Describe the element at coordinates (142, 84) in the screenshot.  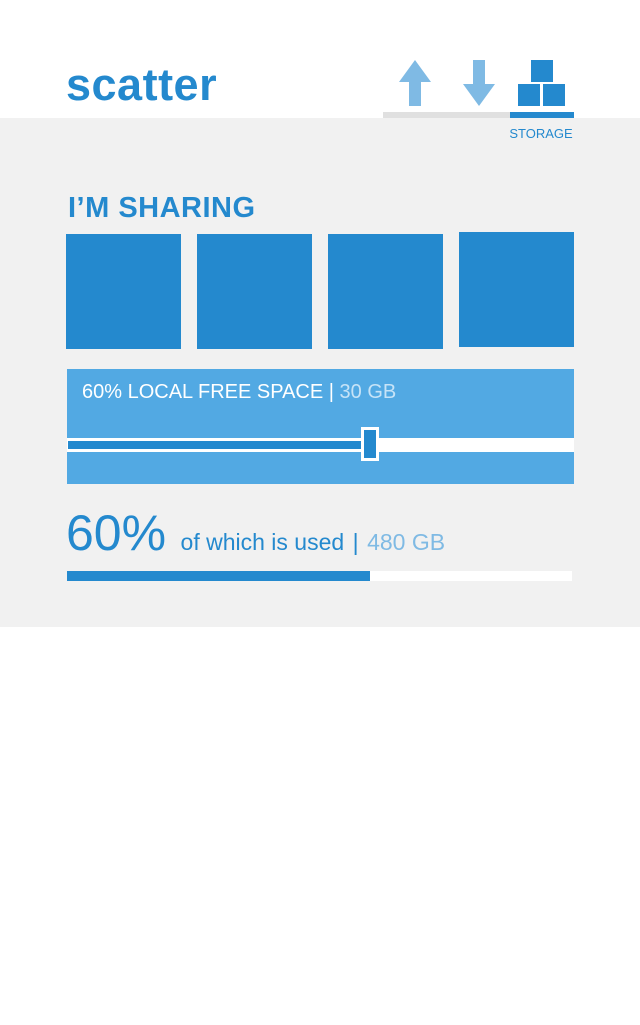
I see `app-logo: scatter` at that location.